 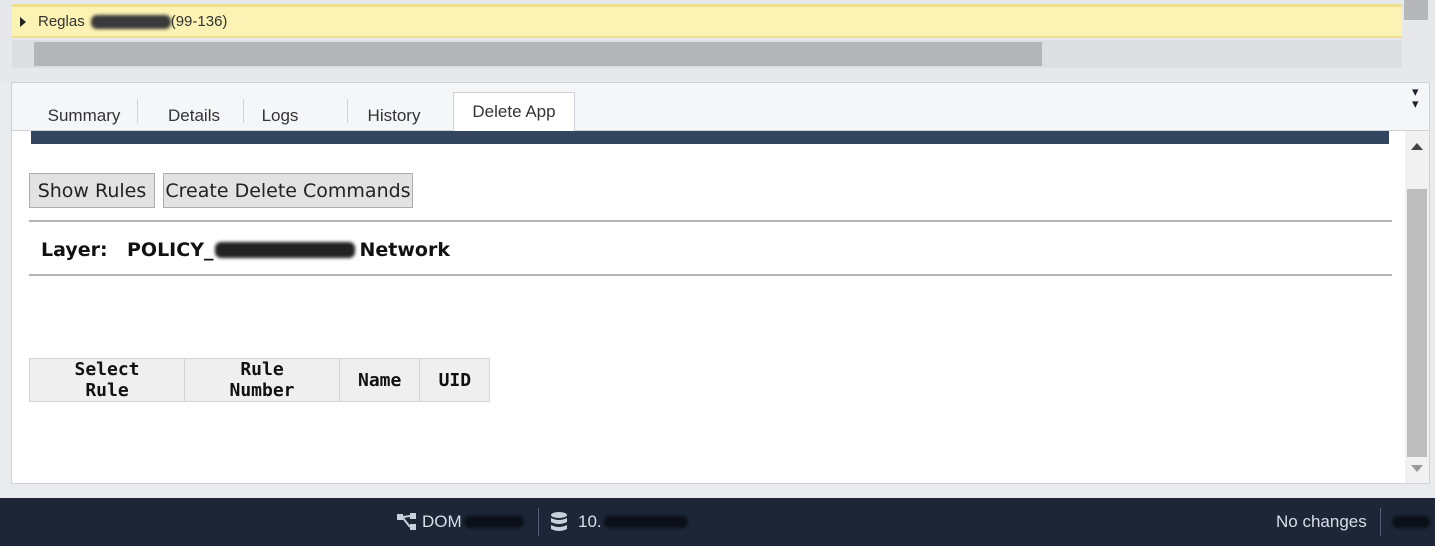 I want to click on table-header-row: Select Rule Rule Number Name UID, so click(x=260, y=380).